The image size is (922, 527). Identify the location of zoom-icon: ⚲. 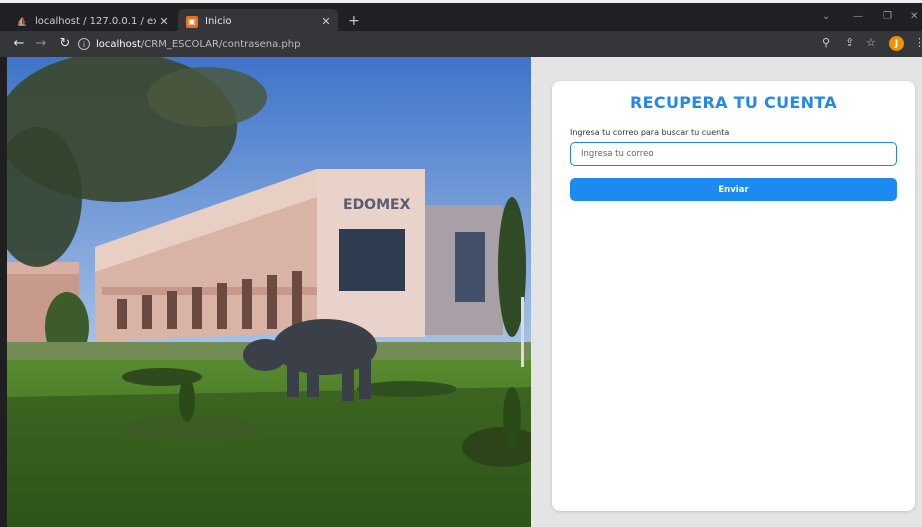
(826, 42).